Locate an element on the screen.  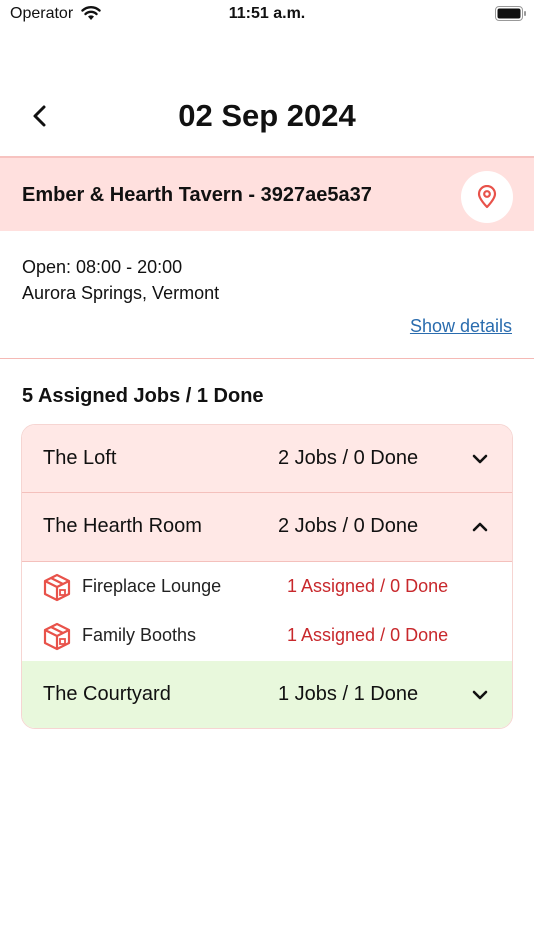
zone-name: The Hearth Room is located at coordinates (122, 526).